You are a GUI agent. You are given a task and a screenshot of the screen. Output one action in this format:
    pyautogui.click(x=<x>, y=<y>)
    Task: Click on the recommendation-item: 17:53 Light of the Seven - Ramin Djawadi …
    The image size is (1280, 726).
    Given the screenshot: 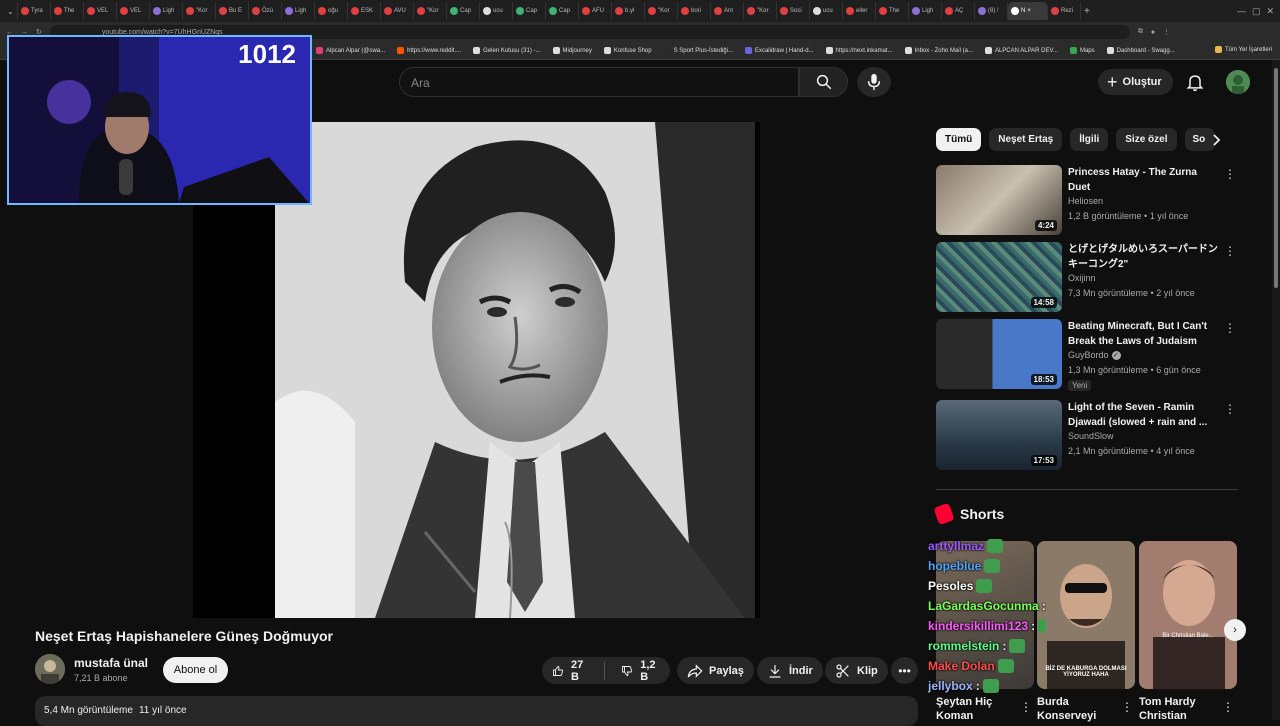 What is the action you would take?
    pyautogui.click(x=1086, y=436)
    